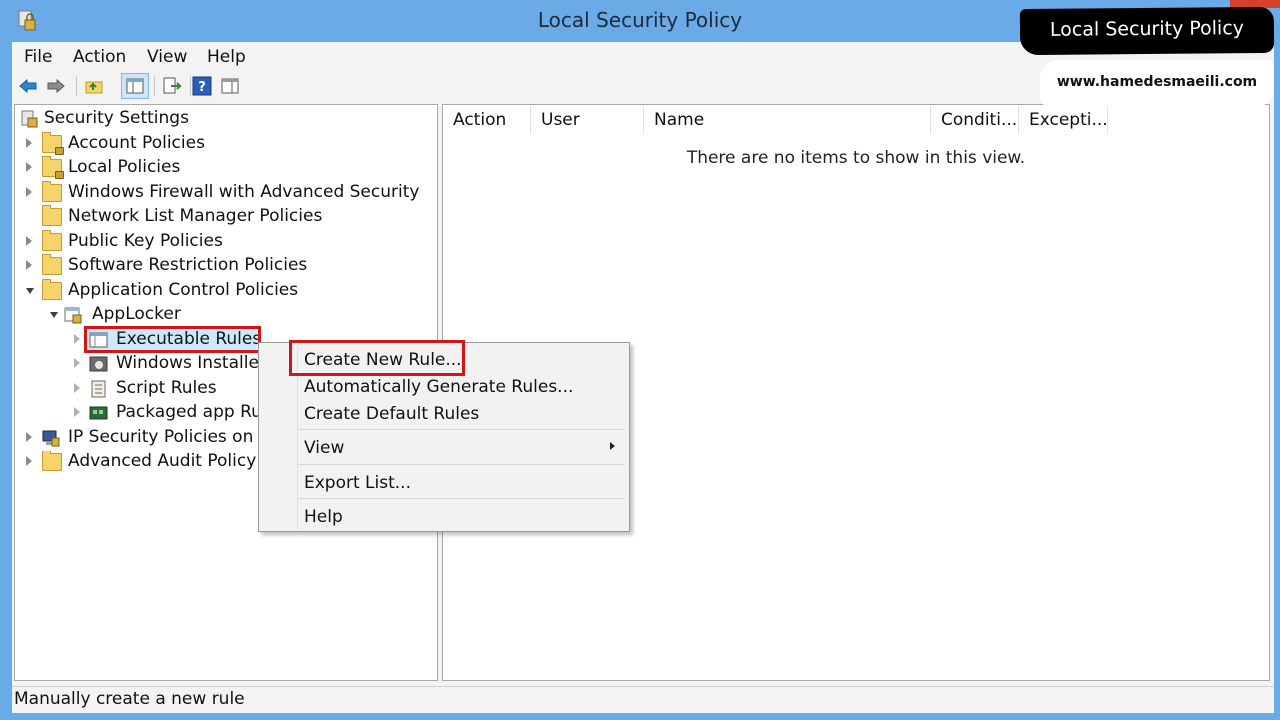 Image resolution: width=1280 pixels, height=720 pixels. I want to click on tree-item-applocker: AppLocker, so click(150, 315).